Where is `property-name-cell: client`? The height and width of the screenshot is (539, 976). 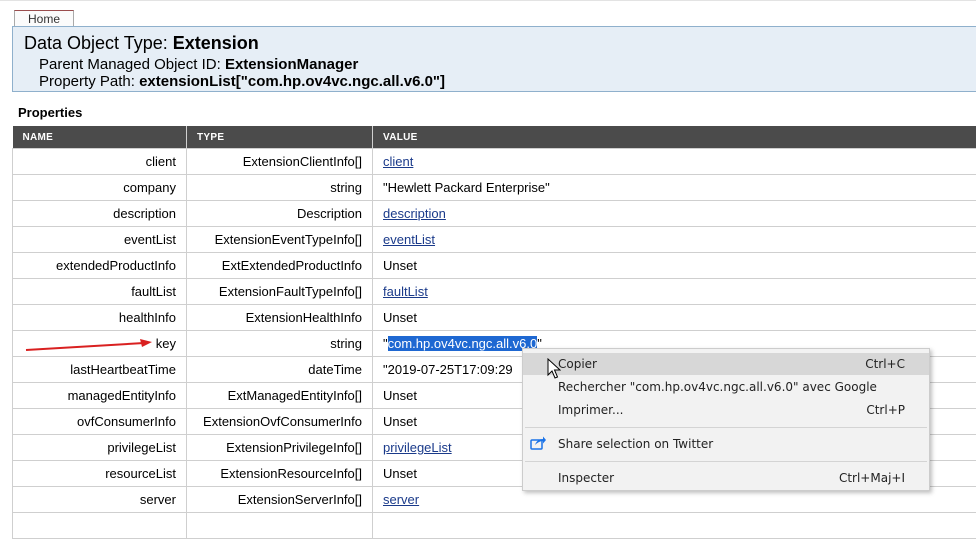 property-name-cell: client is located at coordinates (100, 162).